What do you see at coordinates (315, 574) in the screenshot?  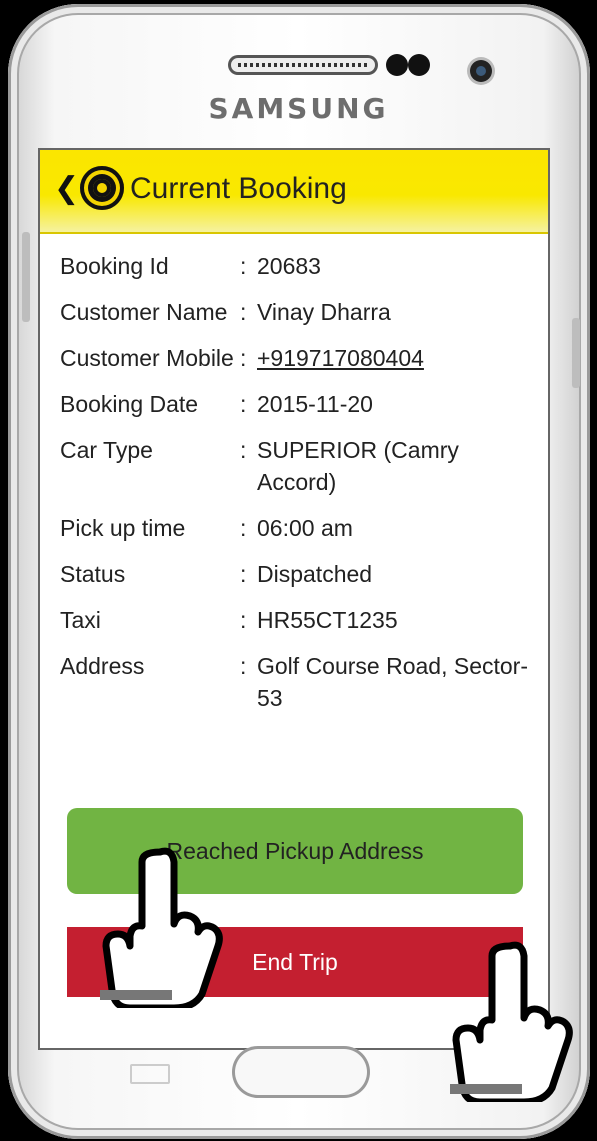 I see `status-value: Dispatched` at bounding box center [315, 574].